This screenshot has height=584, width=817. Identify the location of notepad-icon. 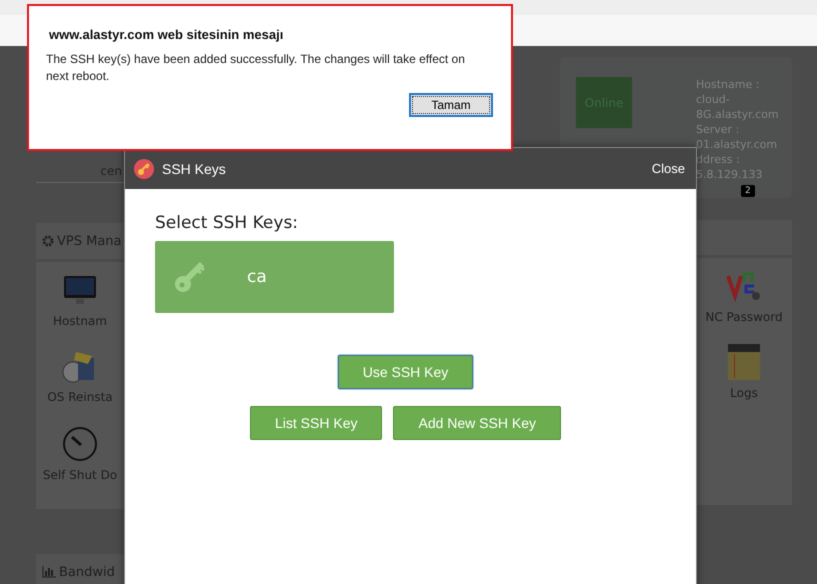
(744, 362).